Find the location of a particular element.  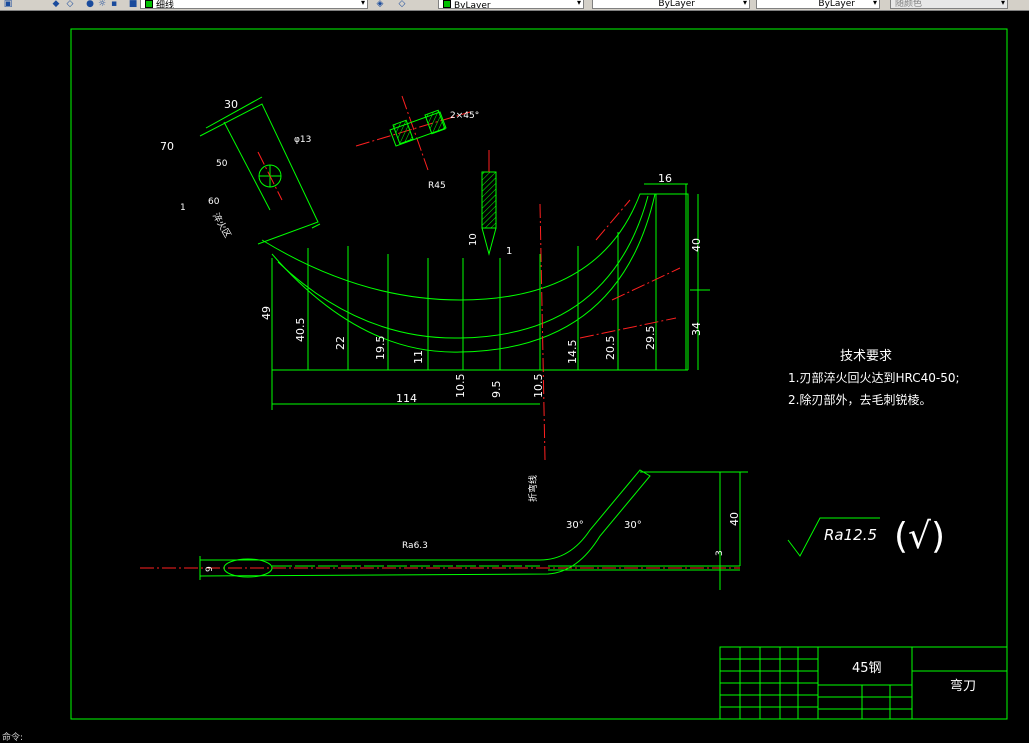

dim-29-5: 29.5 is located at coordinates (650, 338).